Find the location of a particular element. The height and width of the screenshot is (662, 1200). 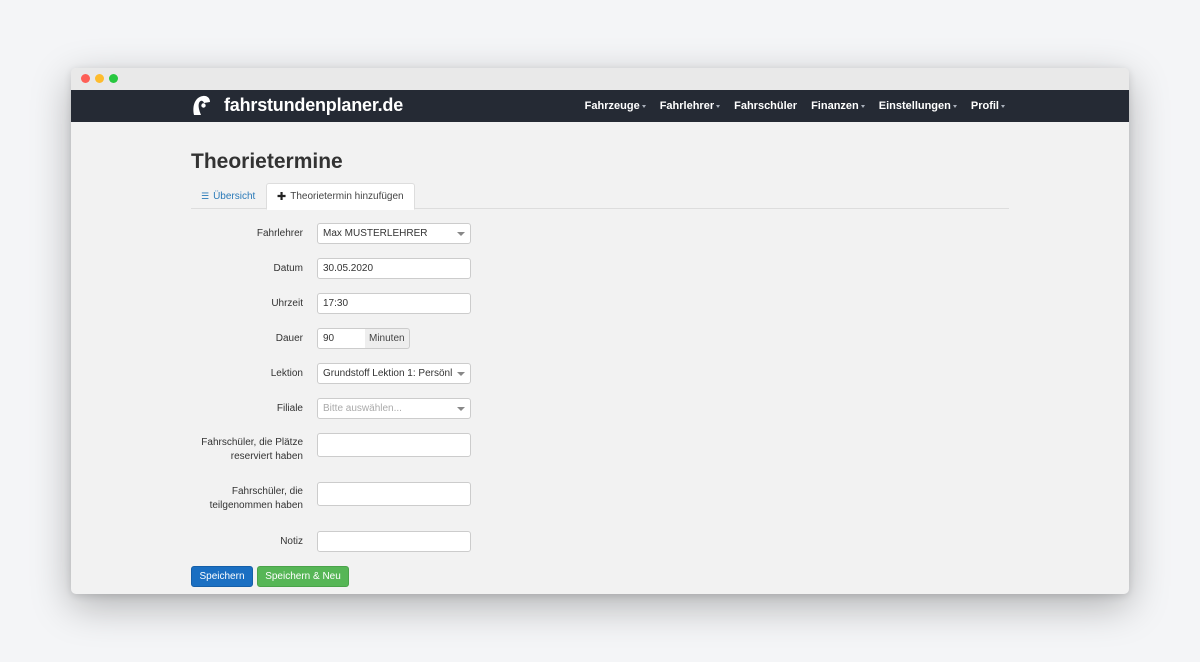

tab-label: Übersicht is located at coordinates (234, 196).